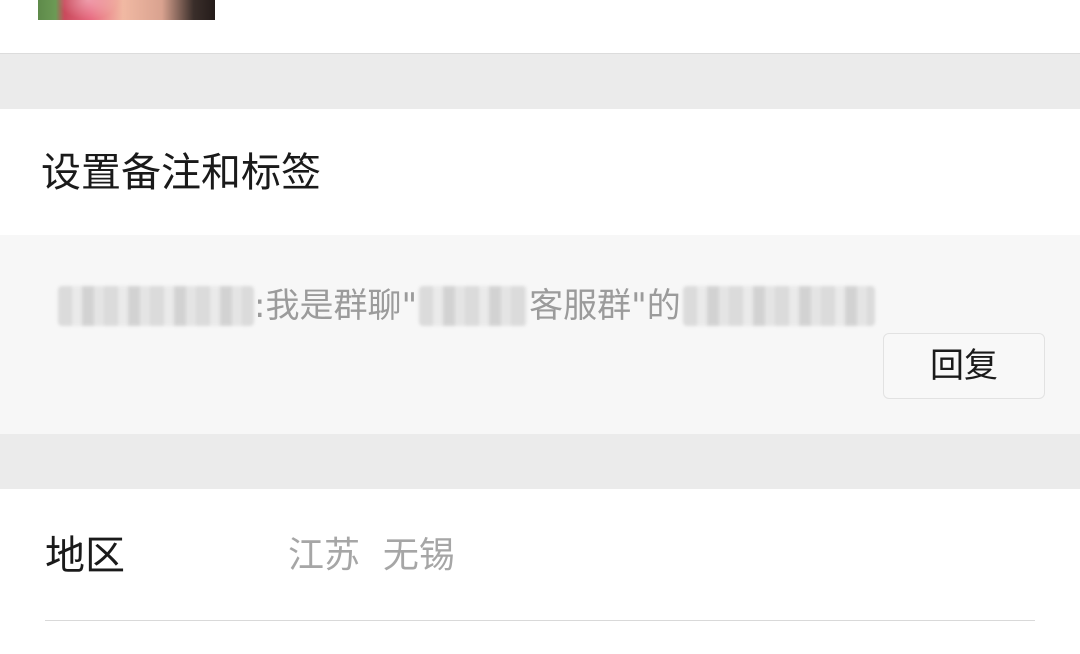 The image size is (1080, 654). Describe the element at coordinates (964, 366) in the screenshot. I see `reply-button: 回复` at that location.